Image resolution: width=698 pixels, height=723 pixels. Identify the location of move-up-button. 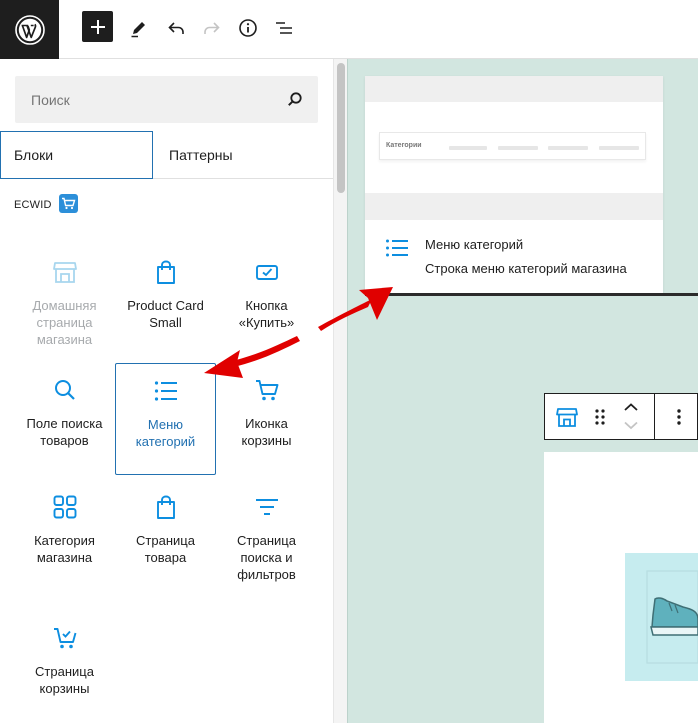
(631, 407).